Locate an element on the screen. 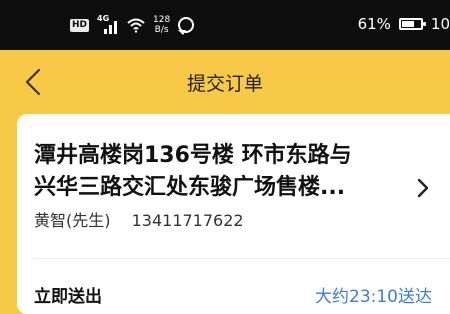  address-line-1: 潭井高楼岗136号楼 环市东路与 is located at coordinates (193, 155).